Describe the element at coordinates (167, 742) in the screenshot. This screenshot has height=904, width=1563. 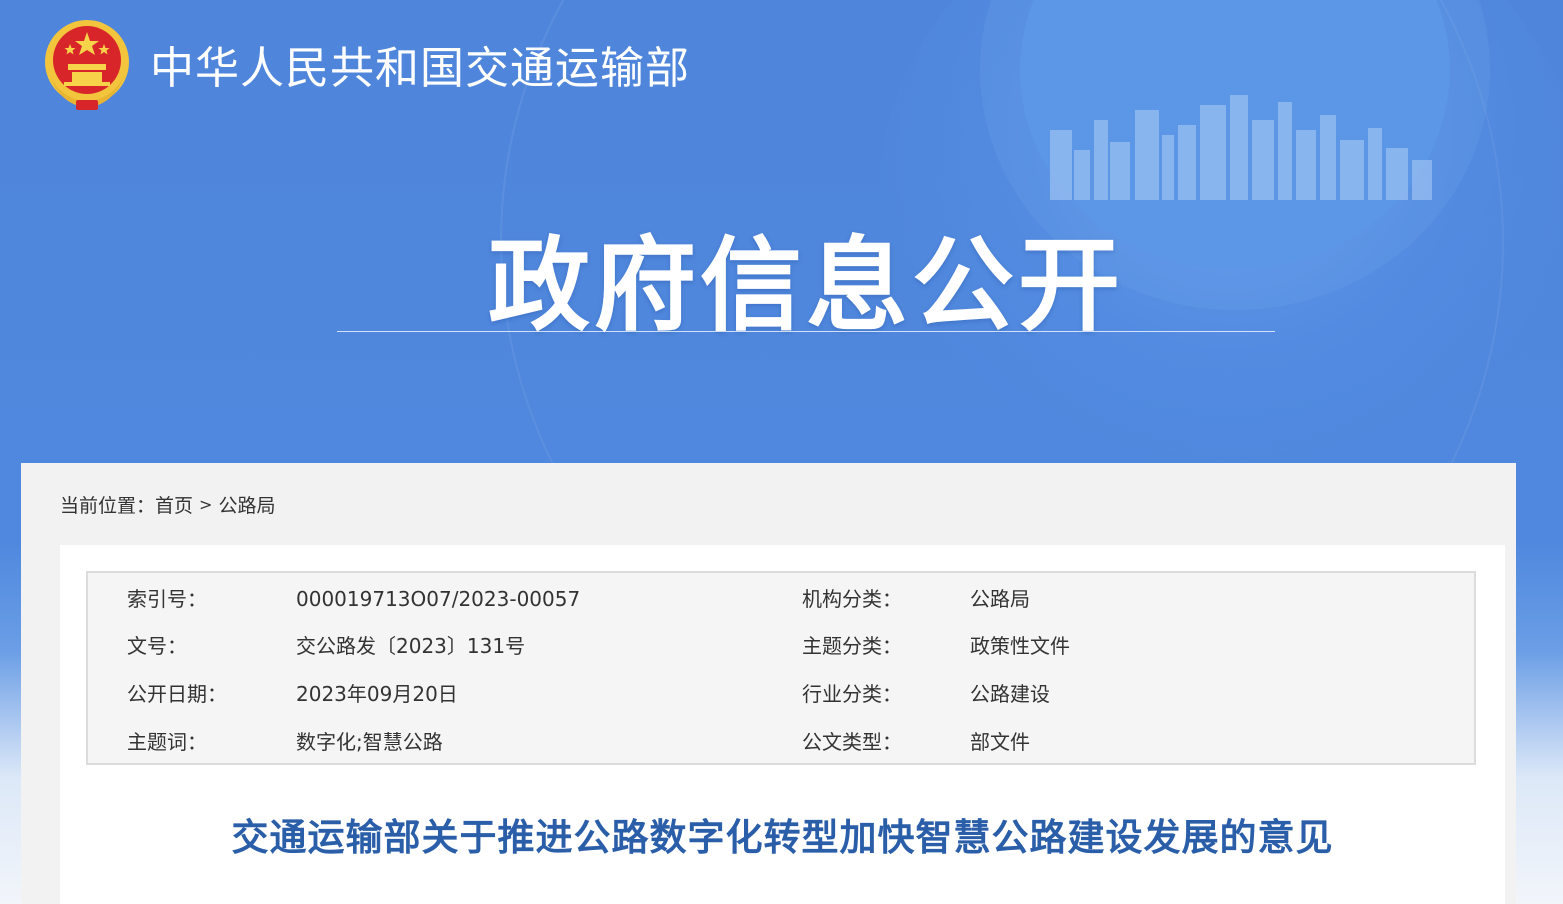
I see `keywords-label: 主题词：` at that location.